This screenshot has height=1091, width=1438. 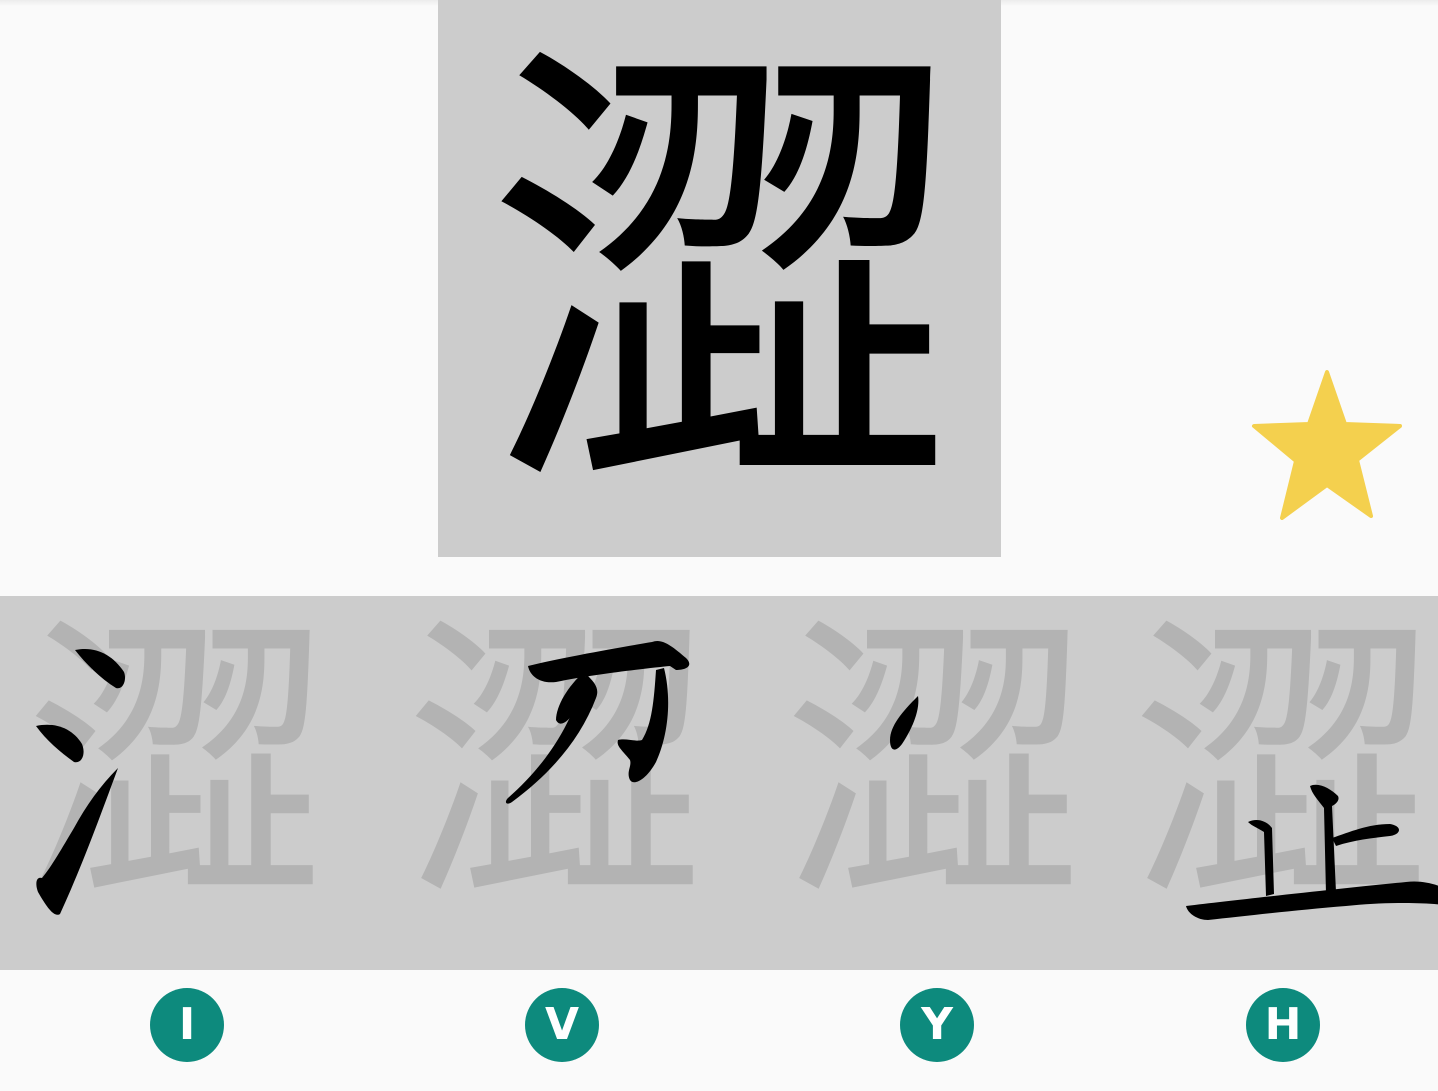 I want to click on stroke-option-2: 澀, so click(x=555, y=783).